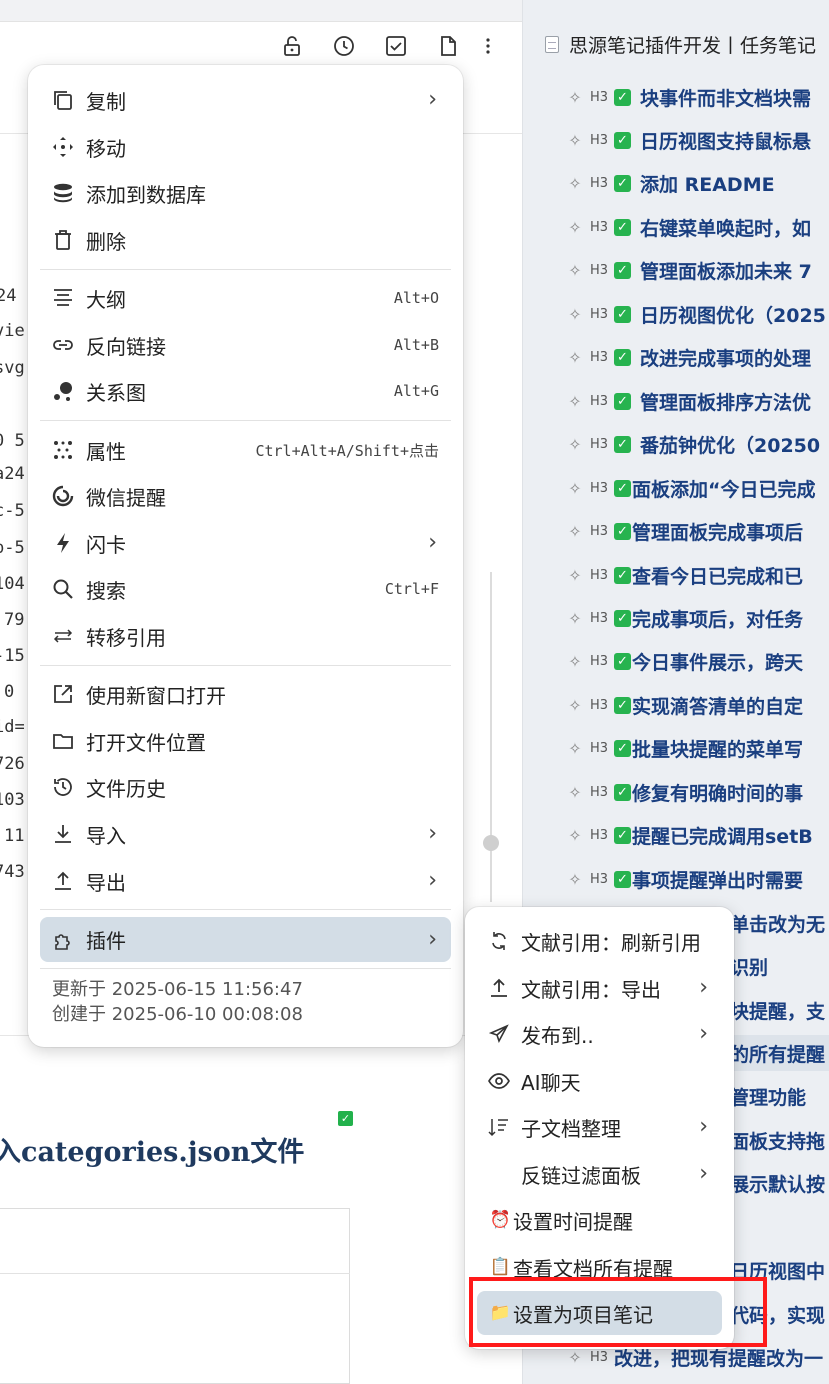 The width and height of the screenshot is (829, 1384). Describe the element at coordinates (779, 1053) in the screenshot. I see `outline-item: 的所有提醒` at that location.